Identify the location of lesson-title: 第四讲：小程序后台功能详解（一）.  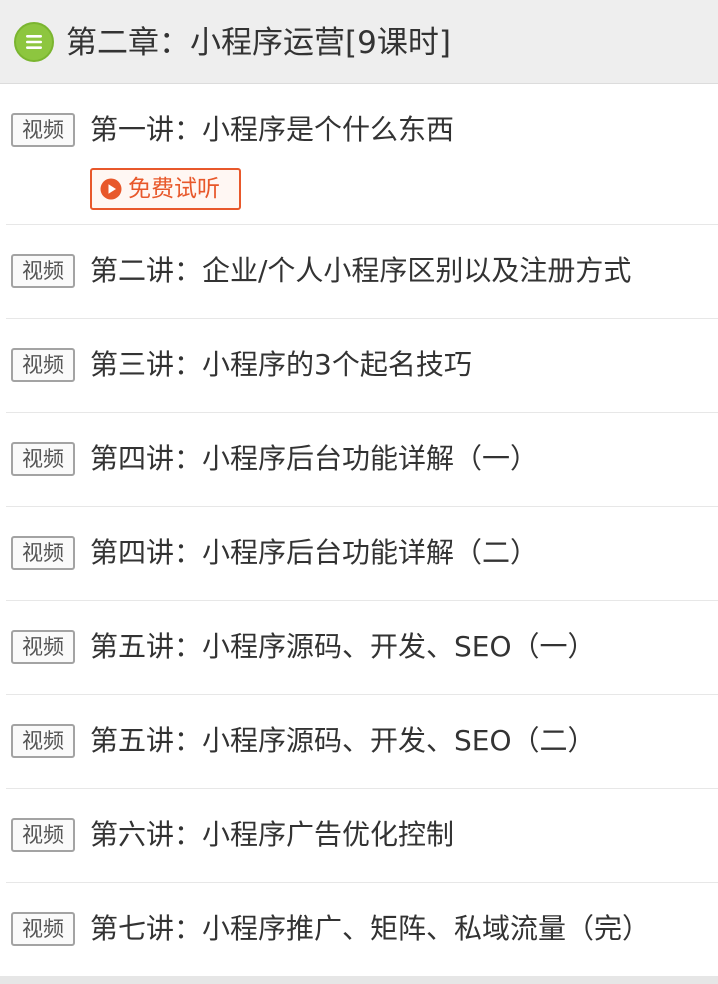
(314, 459).